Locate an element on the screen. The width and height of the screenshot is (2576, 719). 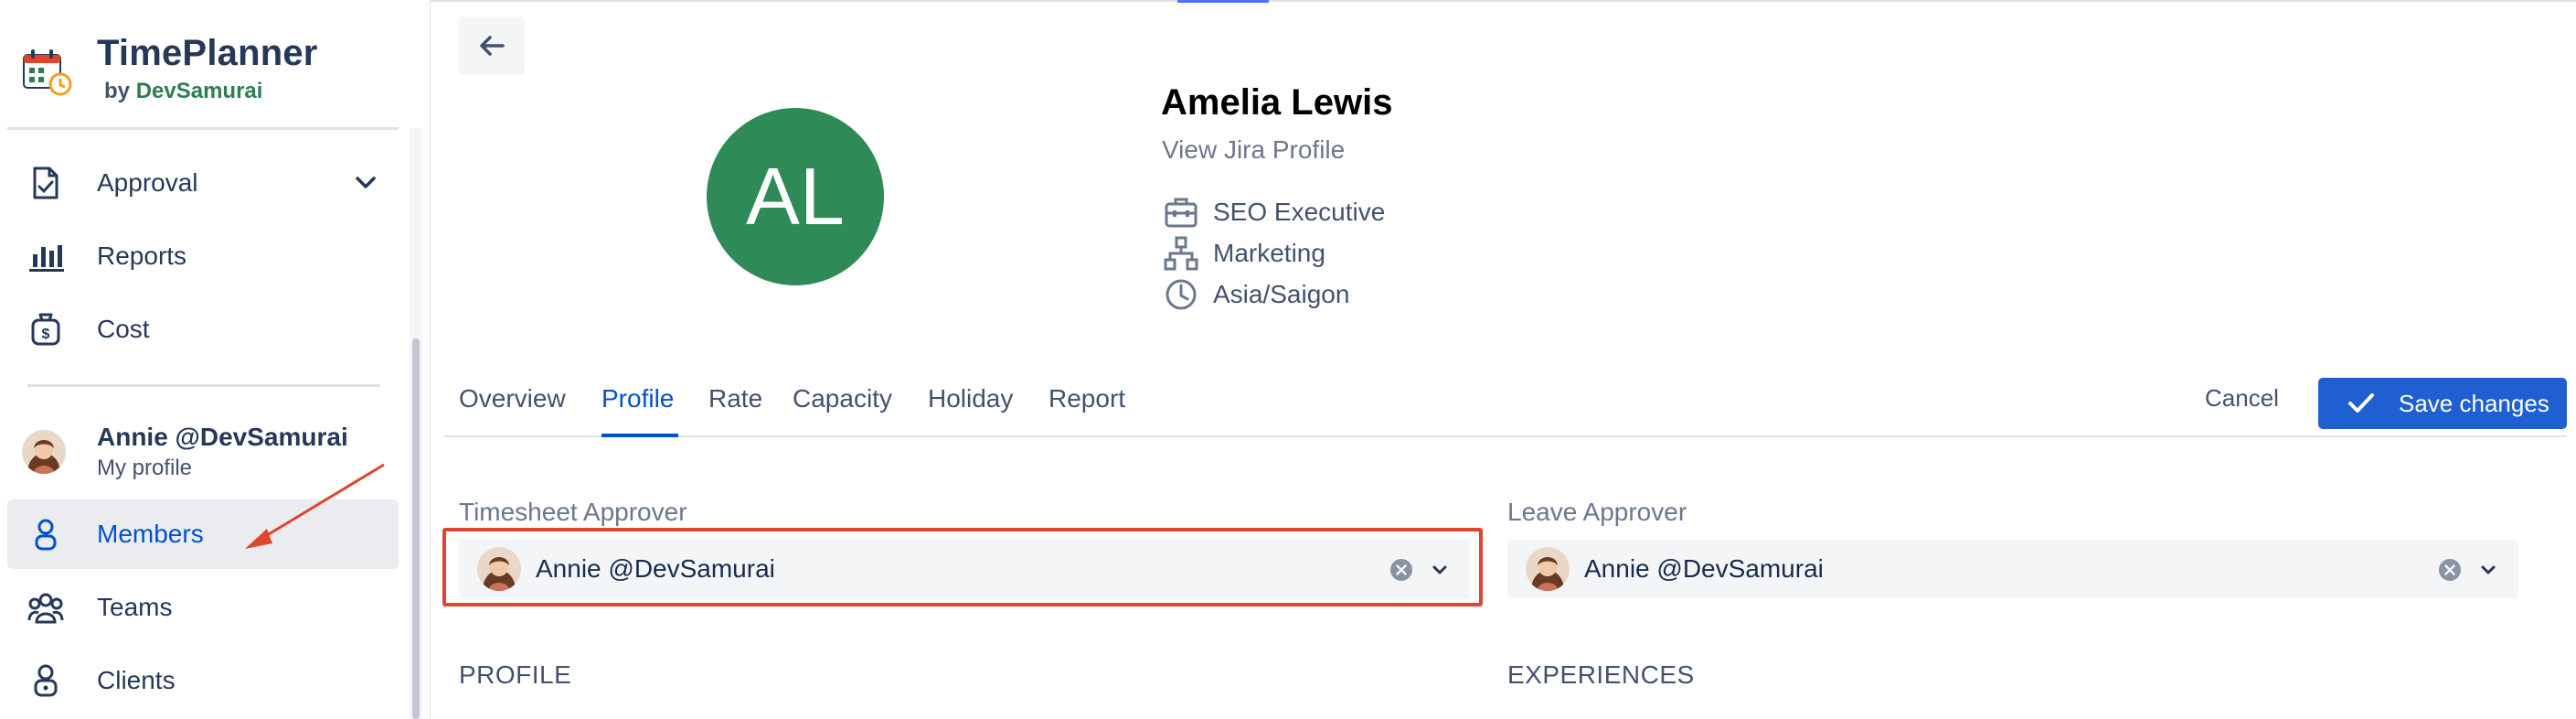
leave-approver-label: Leave Approver is located at coordinates (1597, 512).